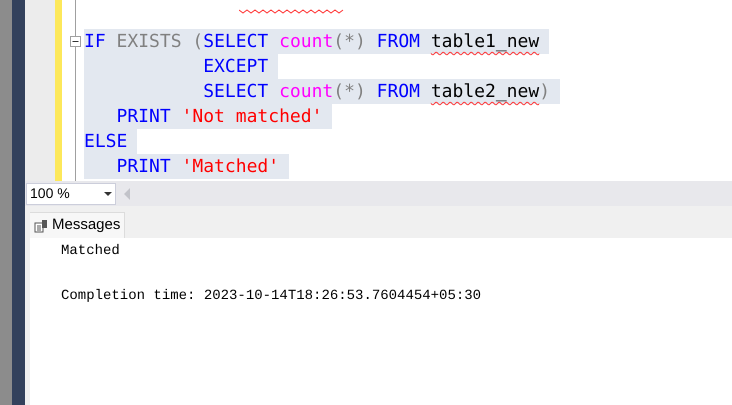 Image resolution: width=732 pixels, height=405 pixels. Describe the element at coordinates (271, 296) in the screenshot. I see `message-text: Completion time: 2023-10-14T18:26:53.7604454+05:30` at that location.